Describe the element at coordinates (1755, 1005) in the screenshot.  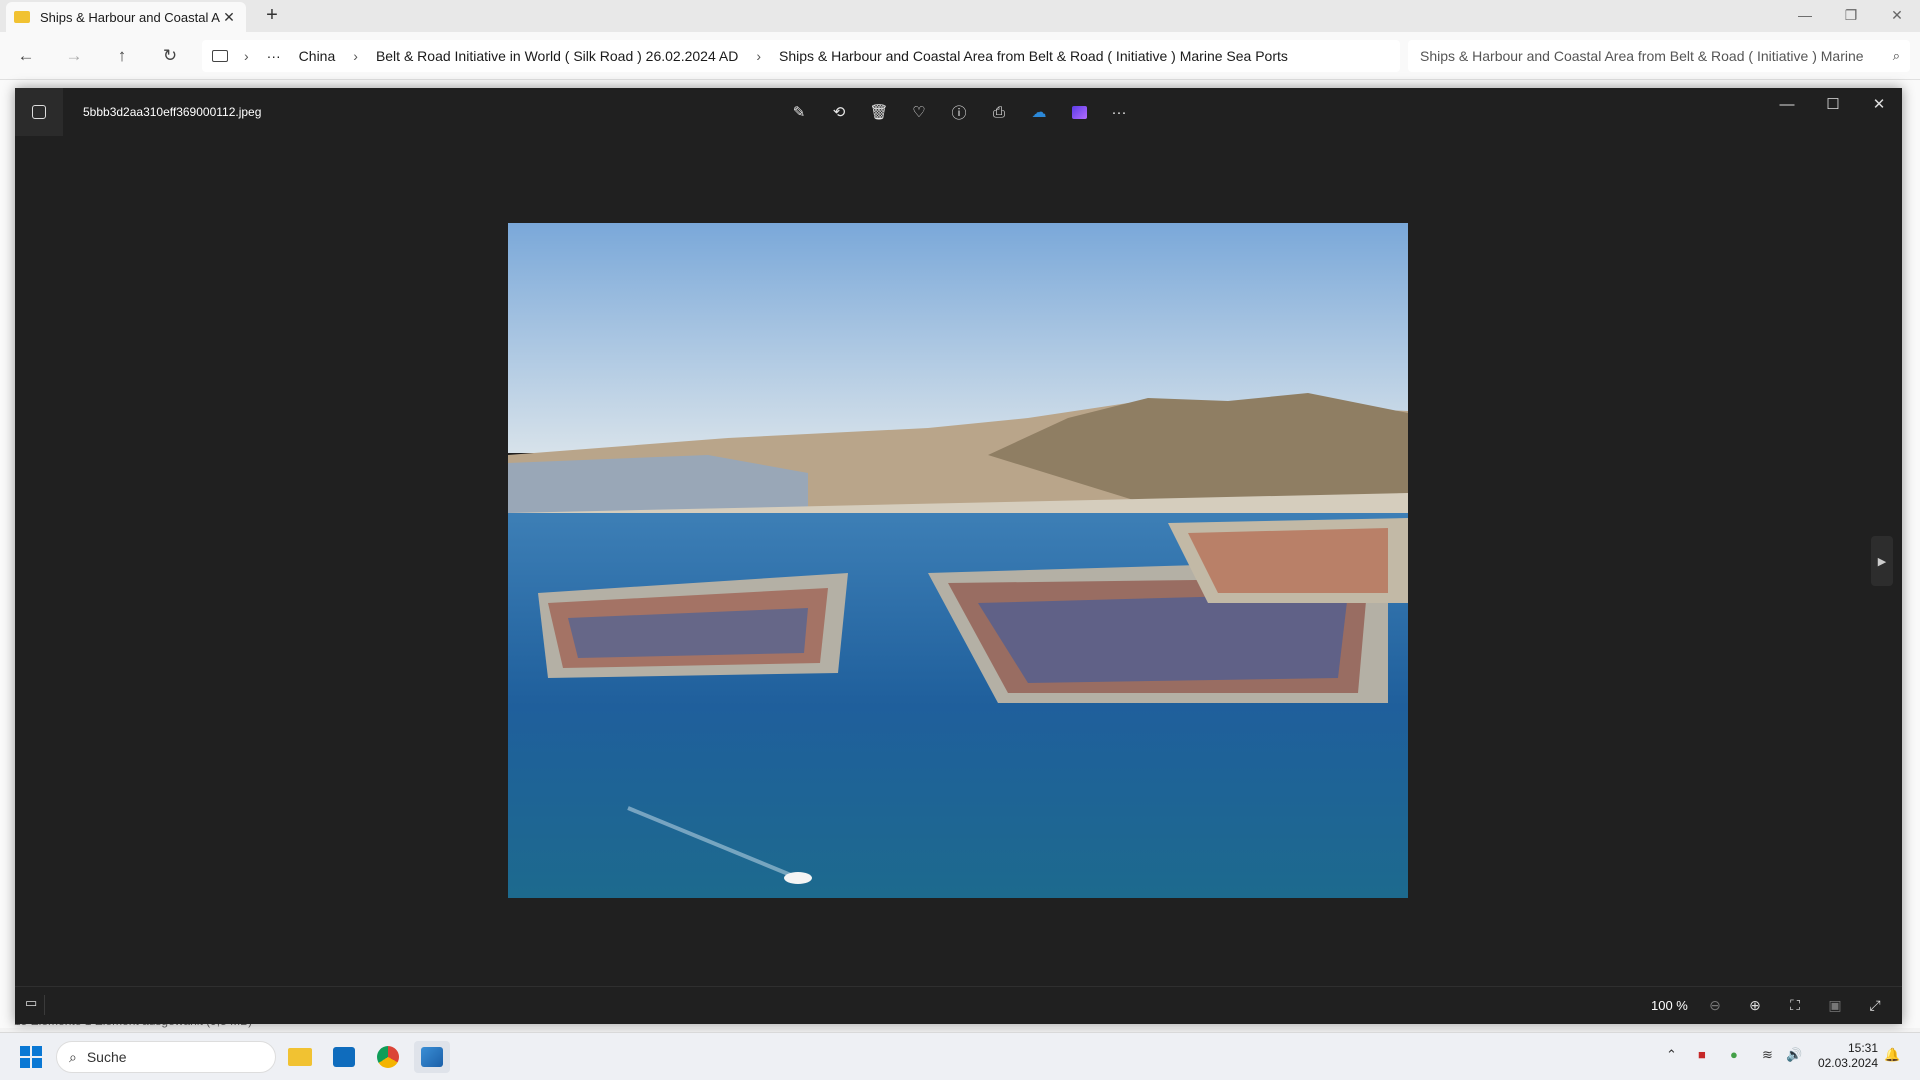
I see `zoom-in-icon: ⊕` at that location.